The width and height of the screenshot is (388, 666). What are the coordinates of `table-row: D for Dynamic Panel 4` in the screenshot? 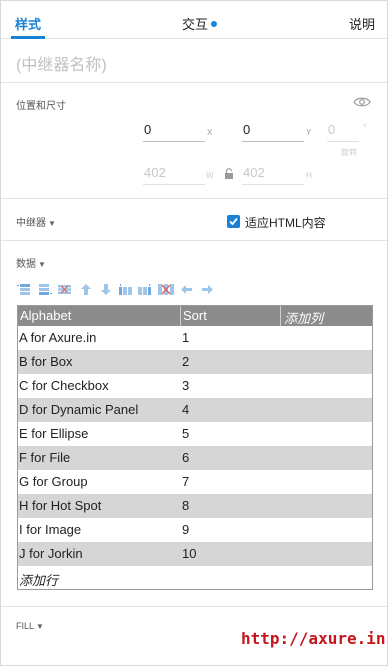 It's located at (195, 410).